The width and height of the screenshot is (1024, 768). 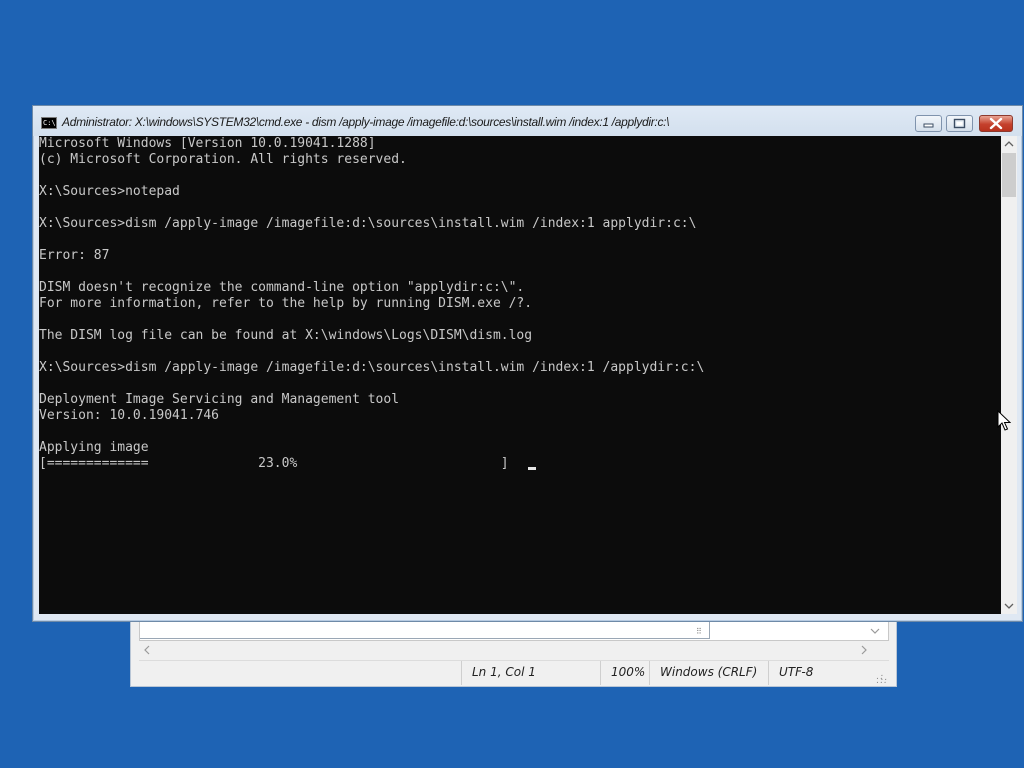 I want to click on console-line: X:\Sources>notepad, so click(x=109, y=191).